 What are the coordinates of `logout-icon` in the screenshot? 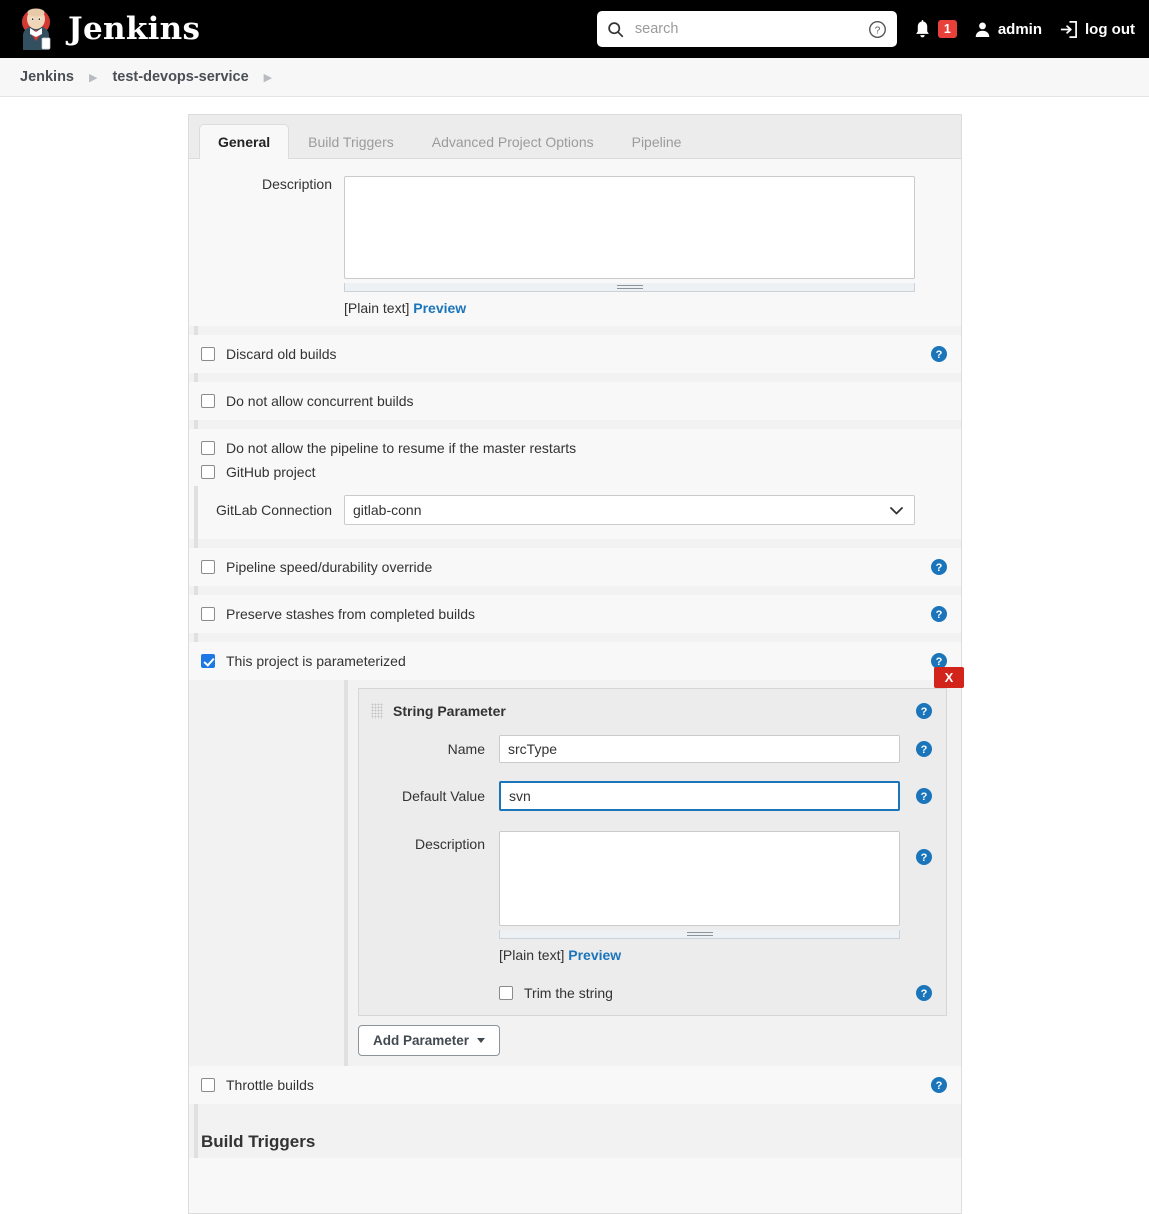 It's located at (1068, 29).